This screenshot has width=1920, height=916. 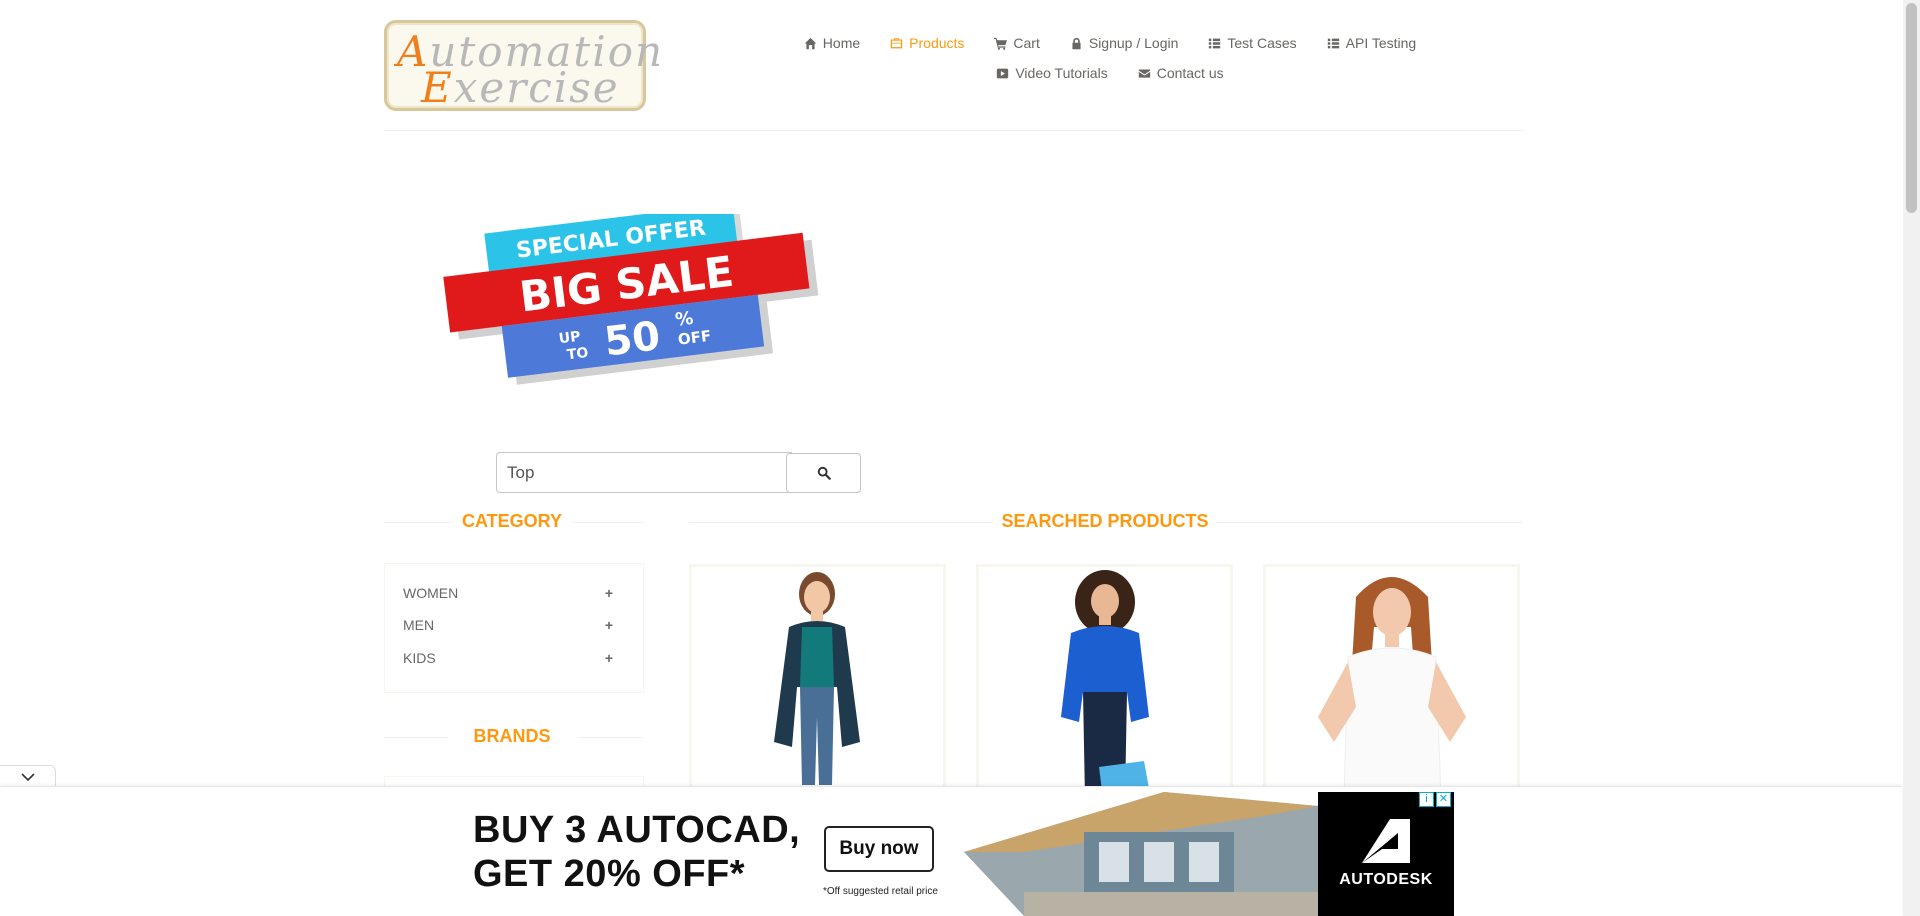 What do you see at coordinates (954, 130) in the screenshot?
I see `header-divider` at bounding box center [954, 130].